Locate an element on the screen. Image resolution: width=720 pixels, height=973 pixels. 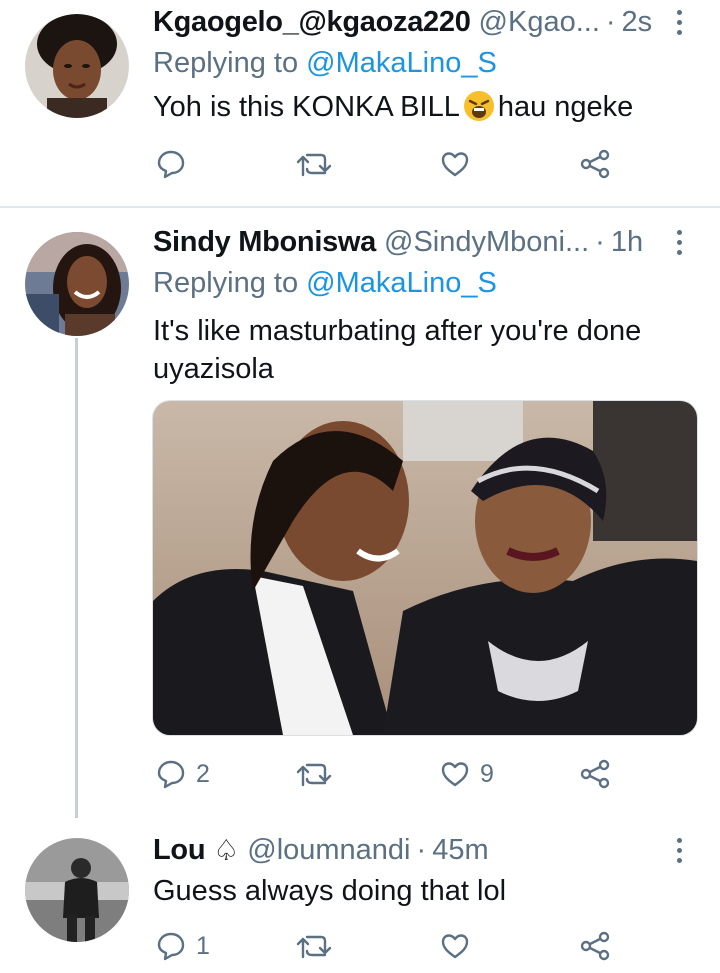
reply-count: 2 is located at coordinates (203, 773).